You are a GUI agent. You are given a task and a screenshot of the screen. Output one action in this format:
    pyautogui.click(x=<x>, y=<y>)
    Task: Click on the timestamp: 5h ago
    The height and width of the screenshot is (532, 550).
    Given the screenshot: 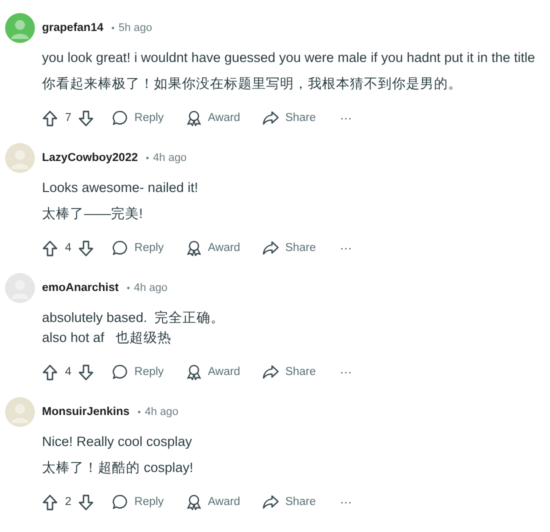 What is the action you would take?
    pyautogui.click(x=135, y=28)
    